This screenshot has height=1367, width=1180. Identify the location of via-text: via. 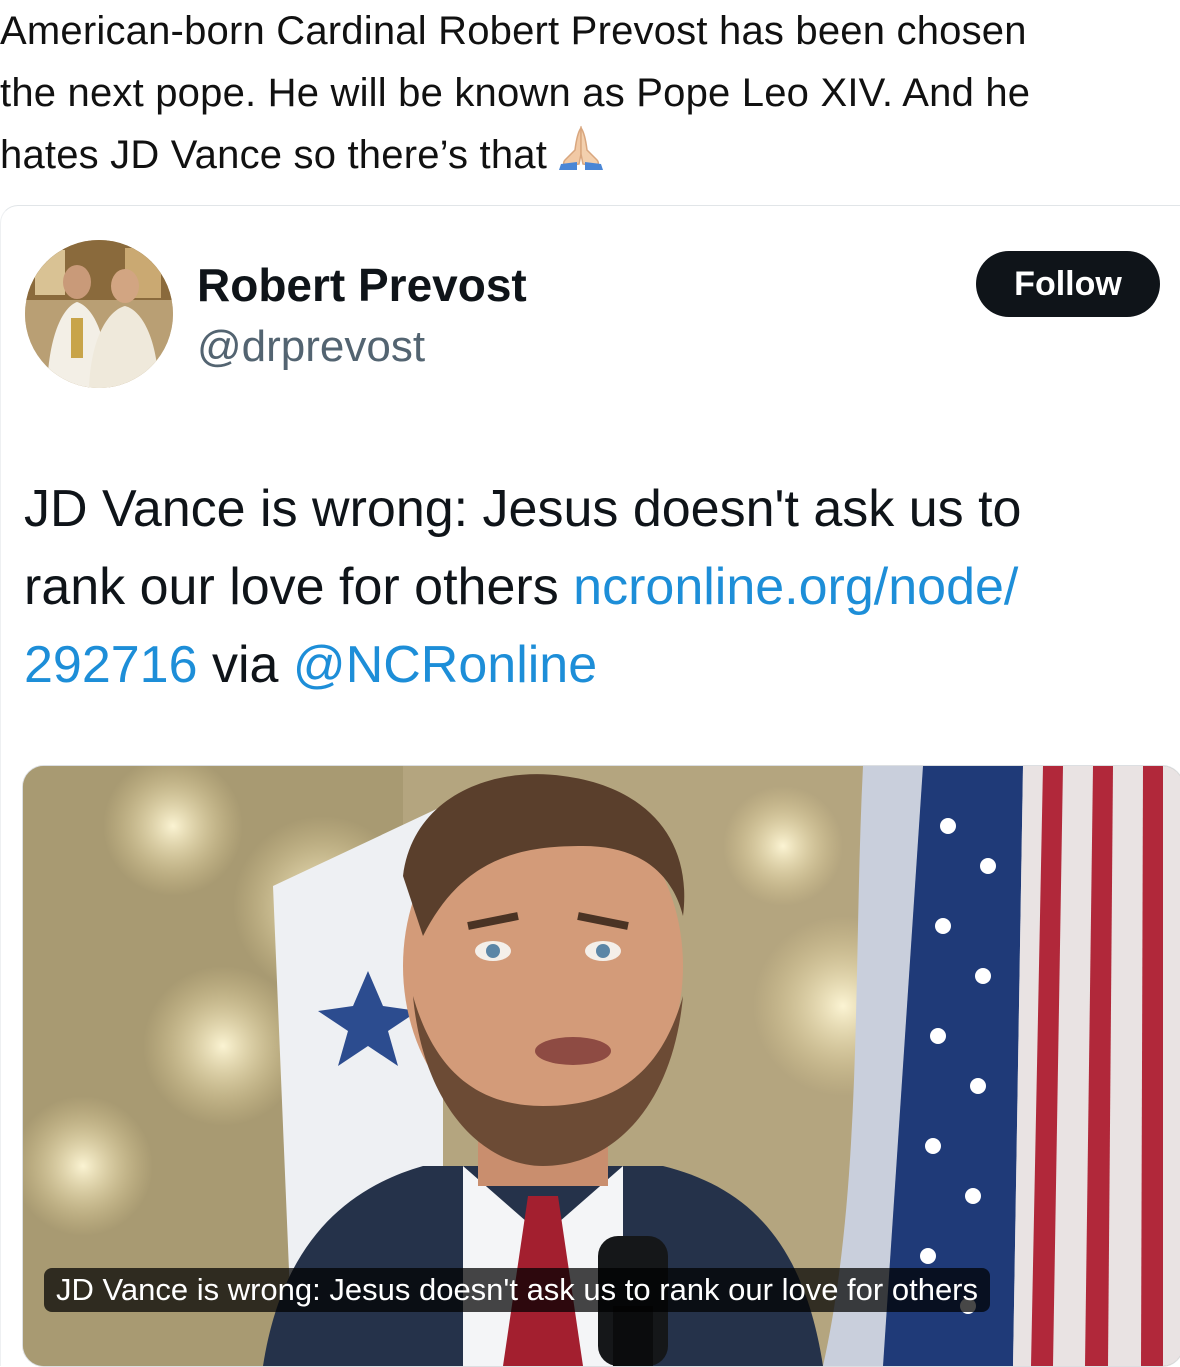
(245, 665).